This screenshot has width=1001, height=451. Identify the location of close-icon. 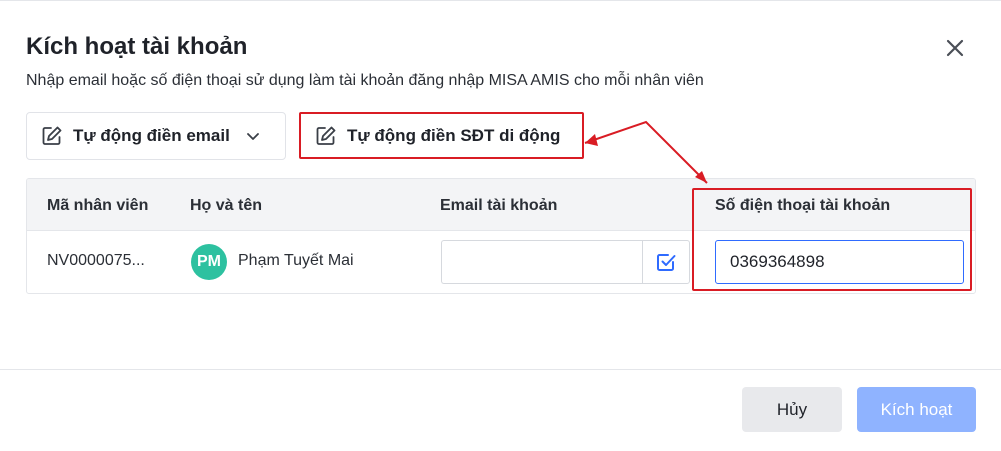
(955, 48).